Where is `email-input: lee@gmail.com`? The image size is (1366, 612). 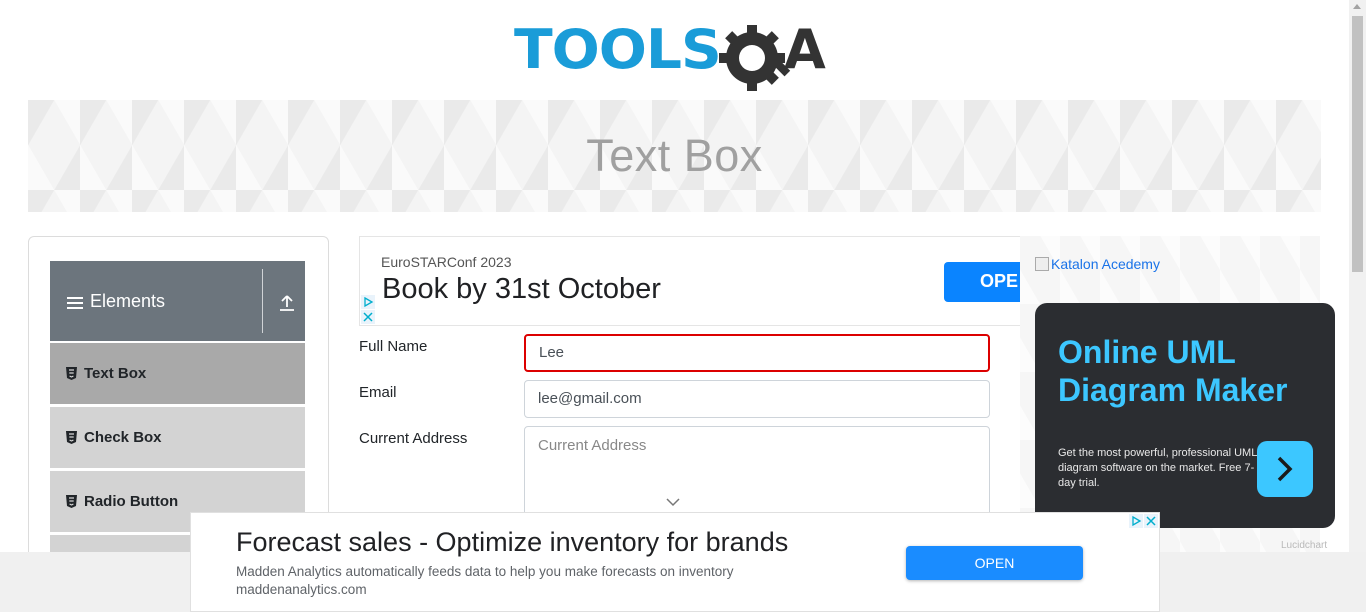 email-input: lee@gmail.com is located at coordinates (757, 399).